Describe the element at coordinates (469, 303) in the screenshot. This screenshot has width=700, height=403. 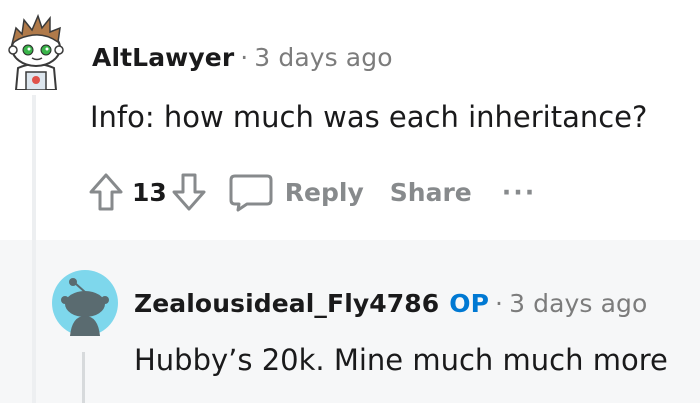
I see `op-badge: OP` at that location.